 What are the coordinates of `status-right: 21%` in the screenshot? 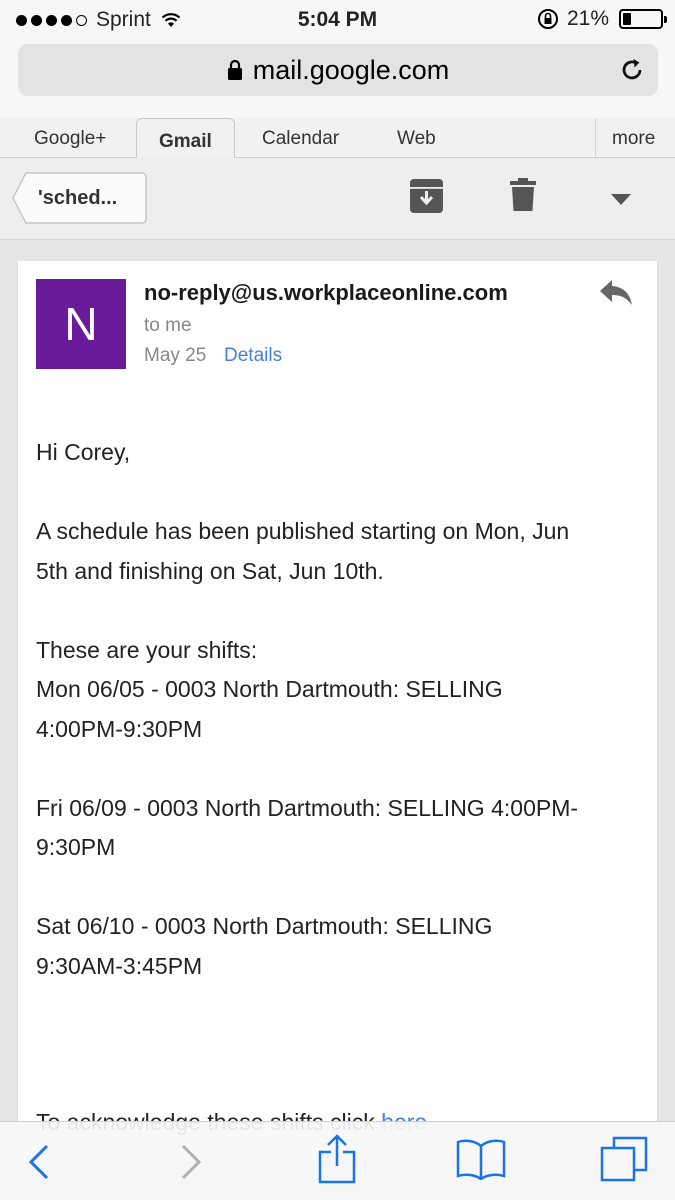 It's located at (602, 19).